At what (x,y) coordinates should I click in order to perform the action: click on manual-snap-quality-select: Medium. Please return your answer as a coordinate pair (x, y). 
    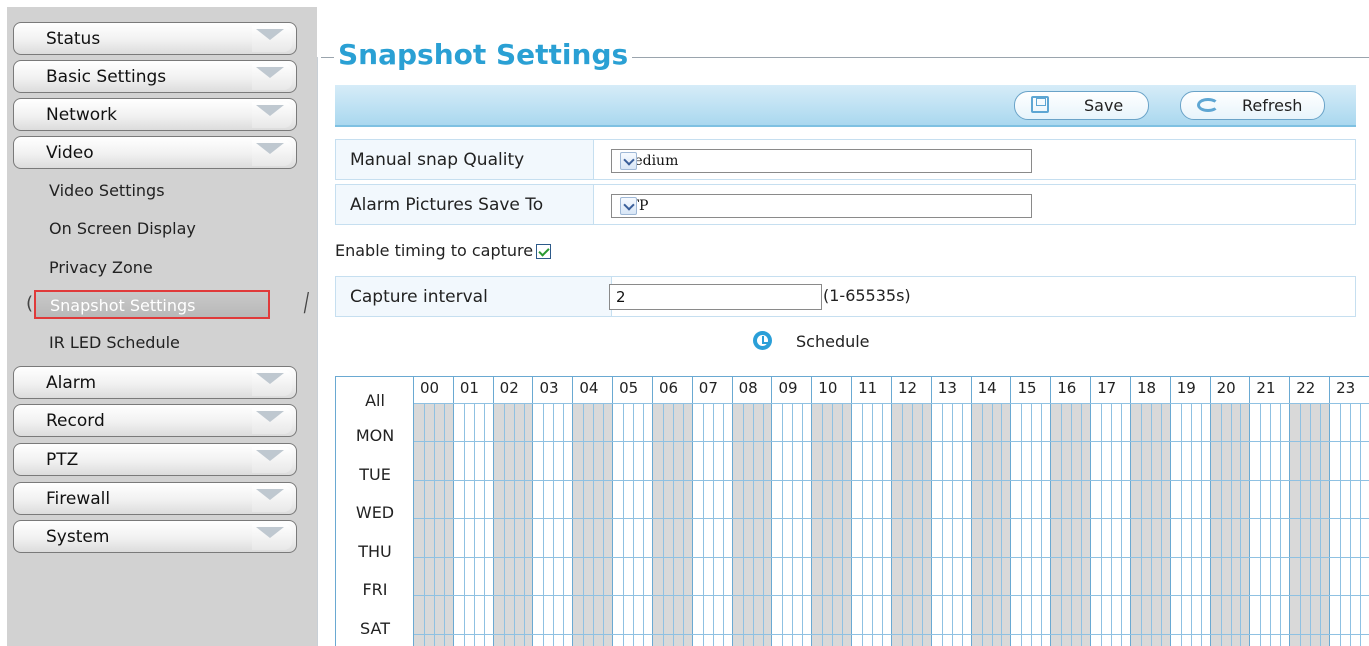
    Looking at the image, I should click on (821, 161).